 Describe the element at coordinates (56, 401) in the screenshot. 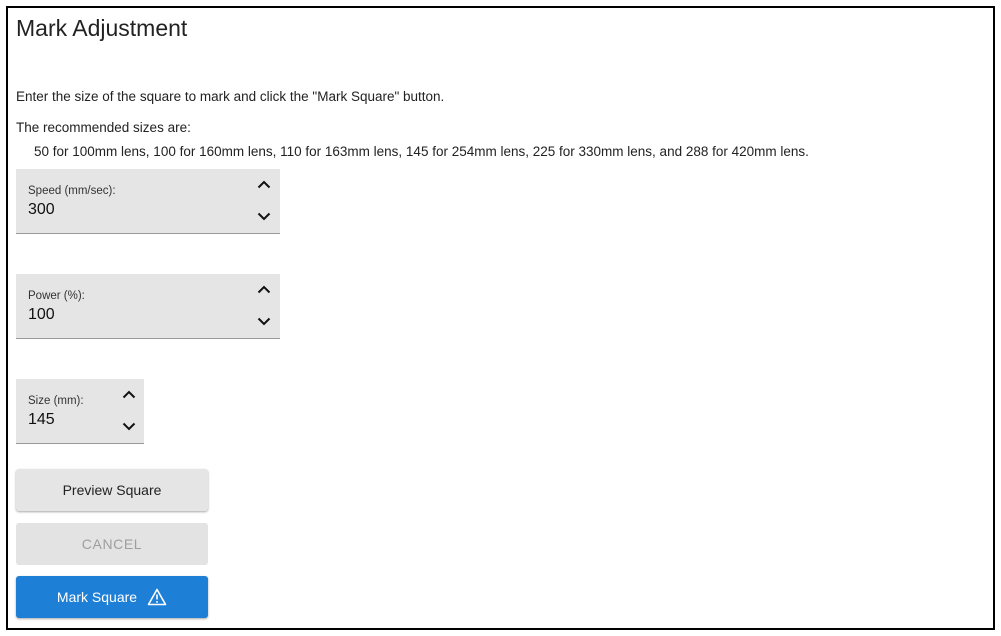

I see `size-label: Size (mm):` at that location.